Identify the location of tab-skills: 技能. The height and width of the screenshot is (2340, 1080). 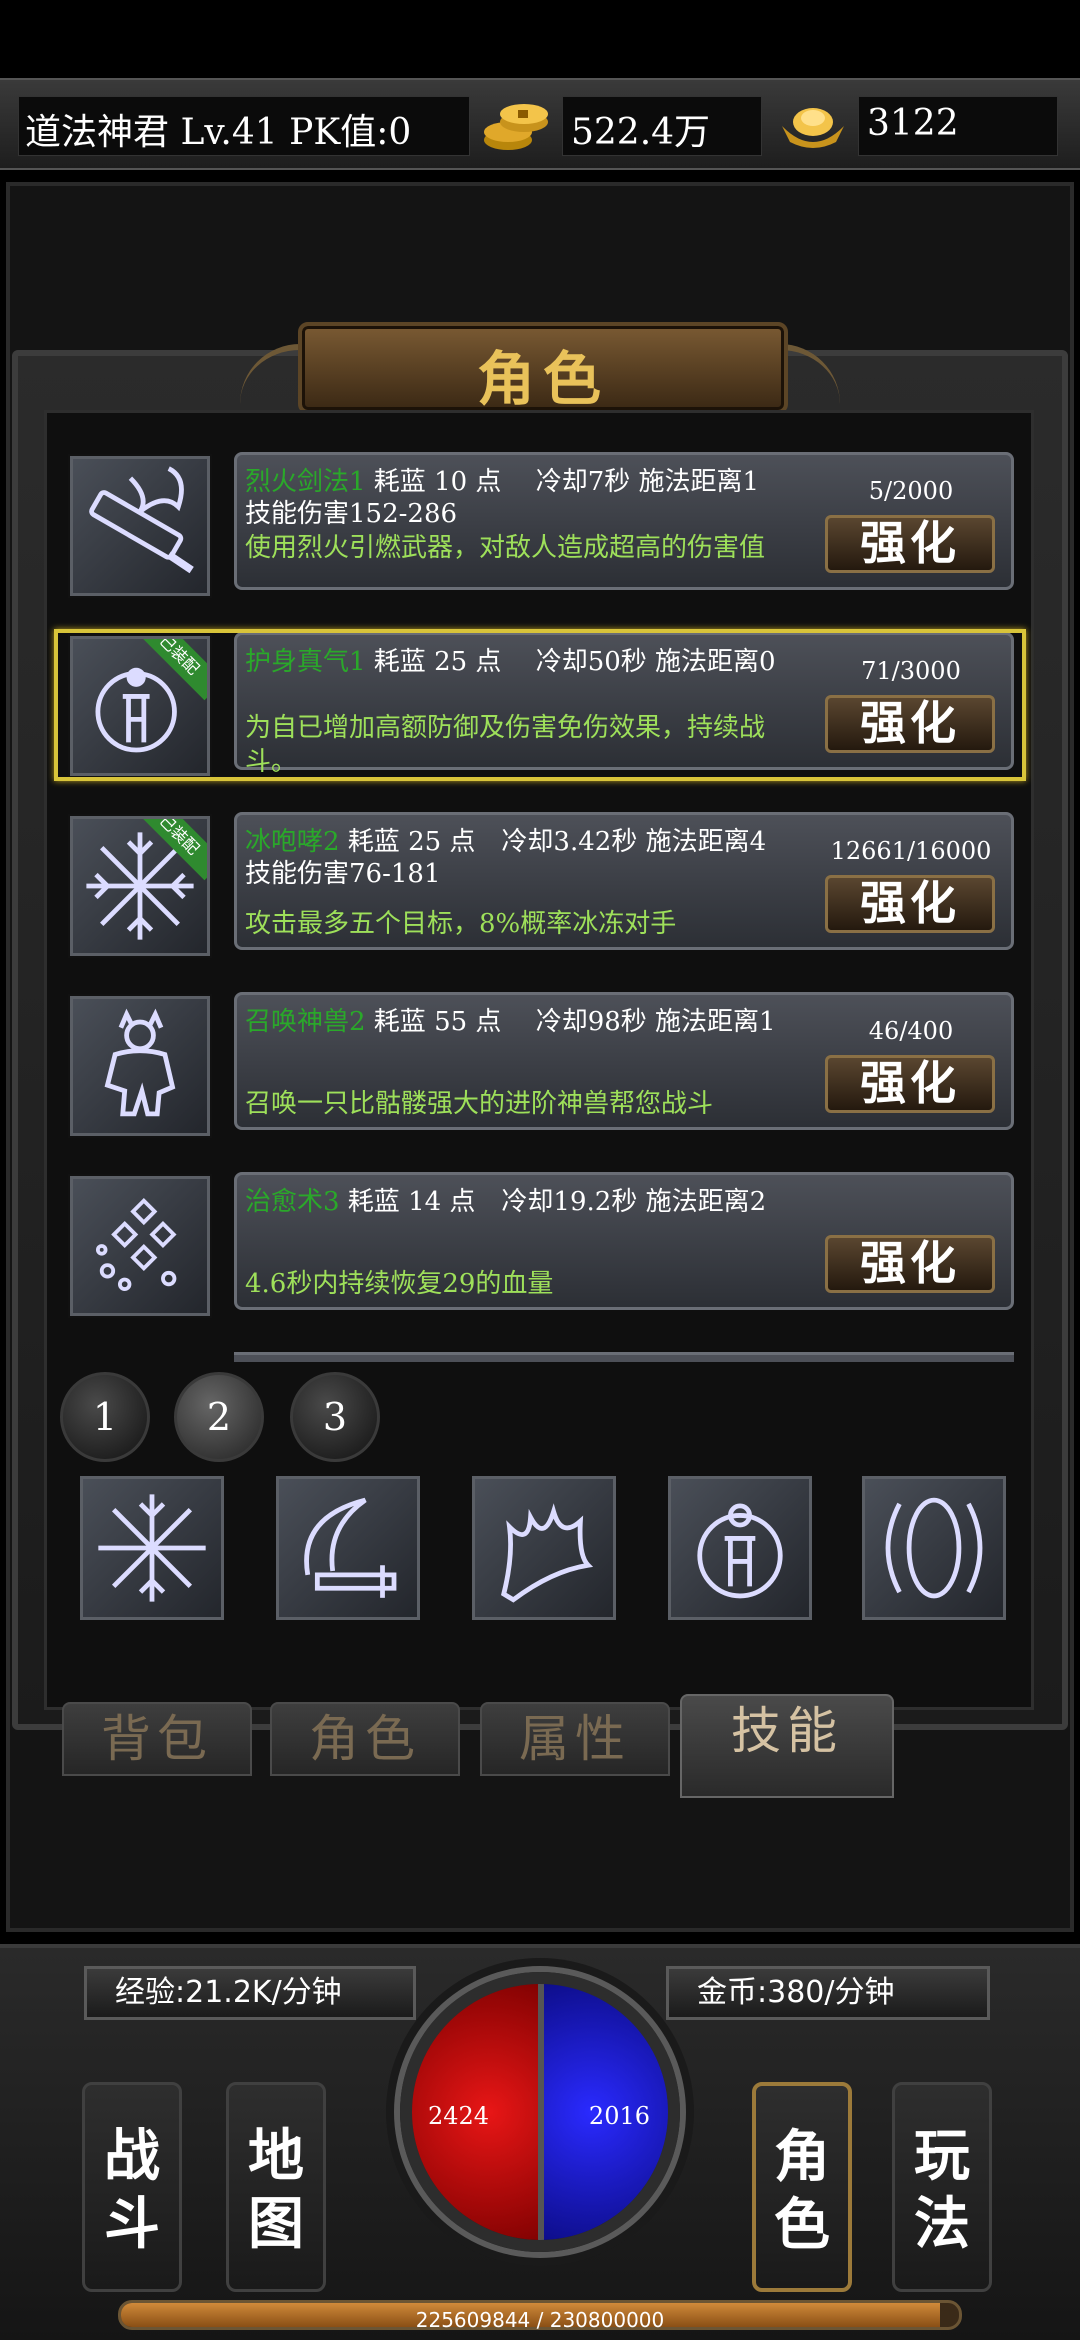
(787, 1746).